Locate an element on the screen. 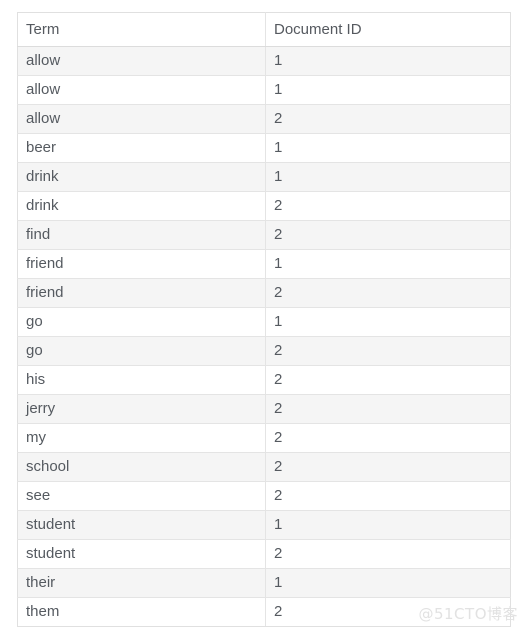 Image resolution: width=527 pixels, height=632 pixels. table-row: his 2 is located at coordinates (264, 380).